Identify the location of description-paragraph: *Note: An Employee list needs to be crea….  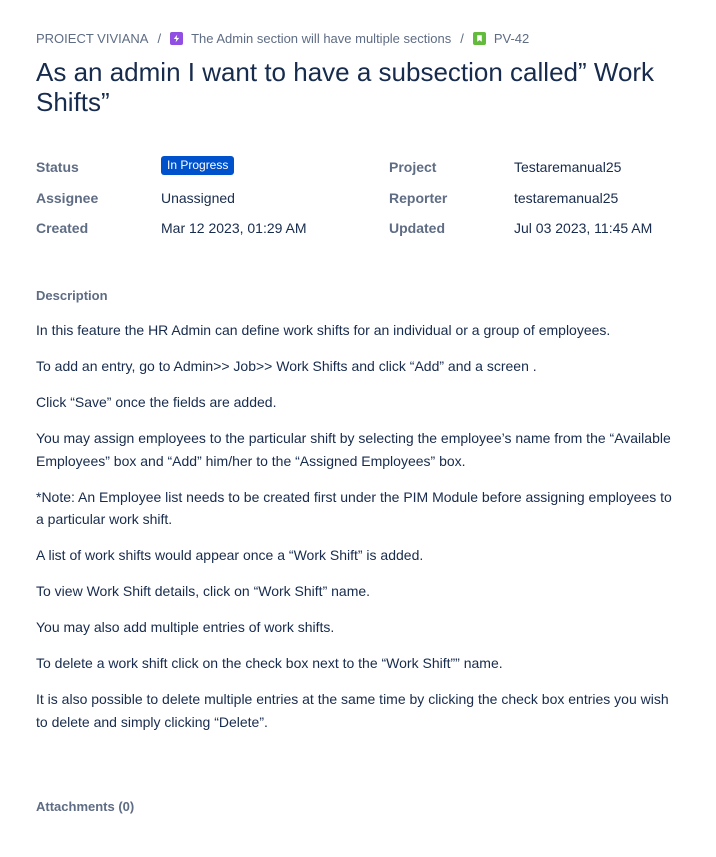
(354, 508).